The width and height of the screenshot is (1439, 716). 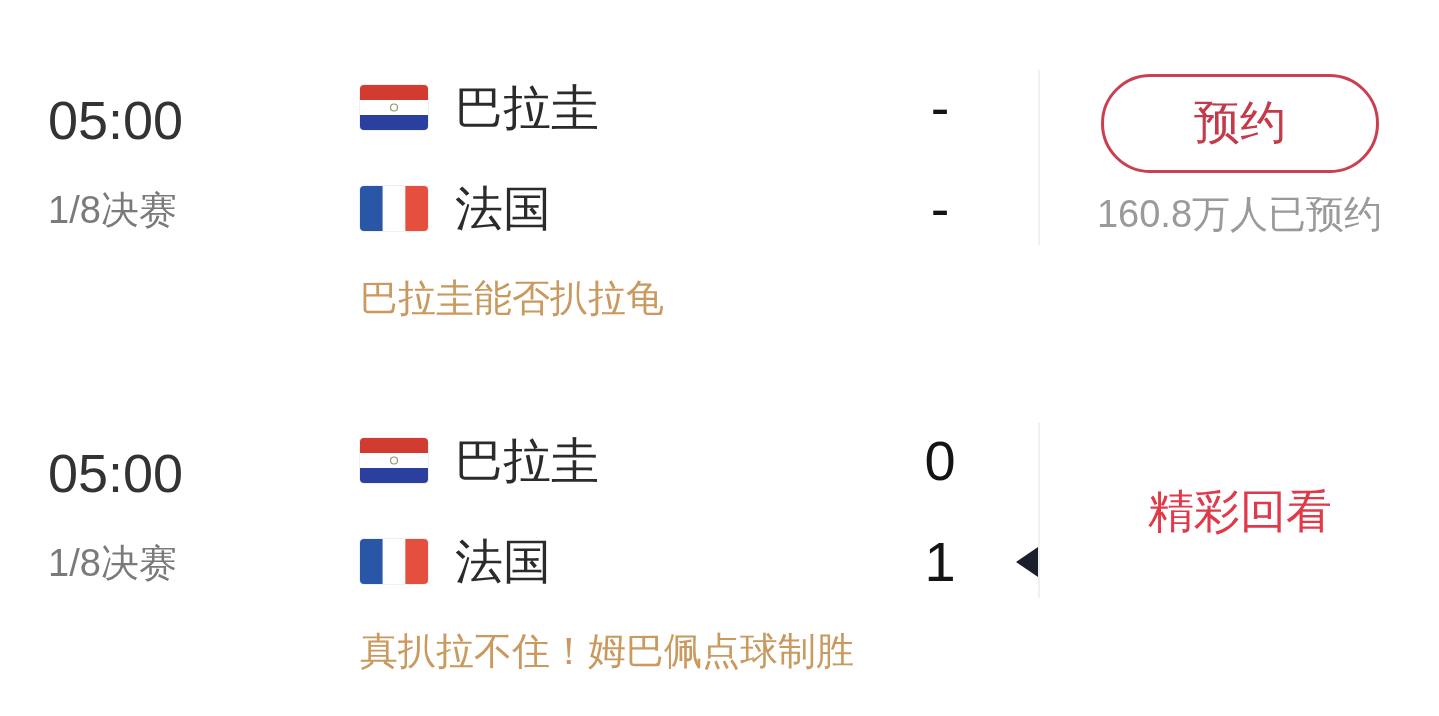 I want to click on replay-link: 精彩回看, so click(x=1239, y=511).